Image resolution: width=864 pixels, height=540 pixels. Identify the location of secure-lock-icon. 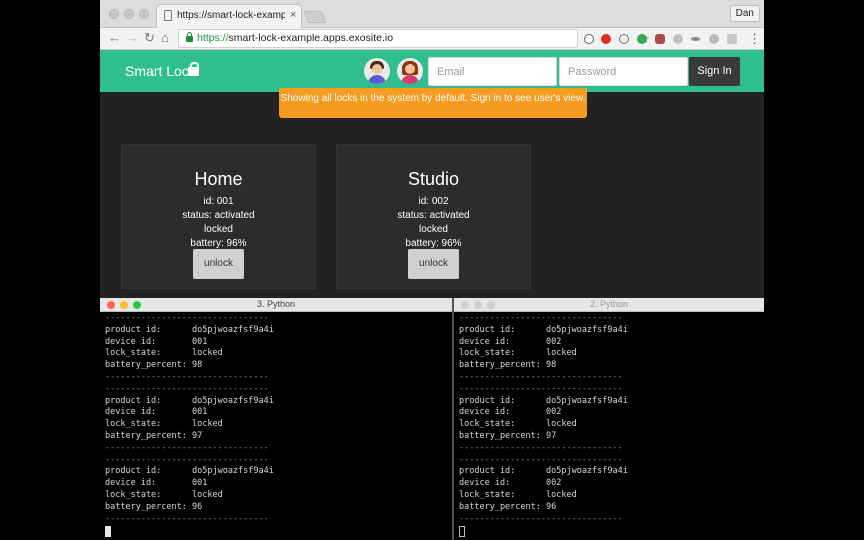
(189, 37).